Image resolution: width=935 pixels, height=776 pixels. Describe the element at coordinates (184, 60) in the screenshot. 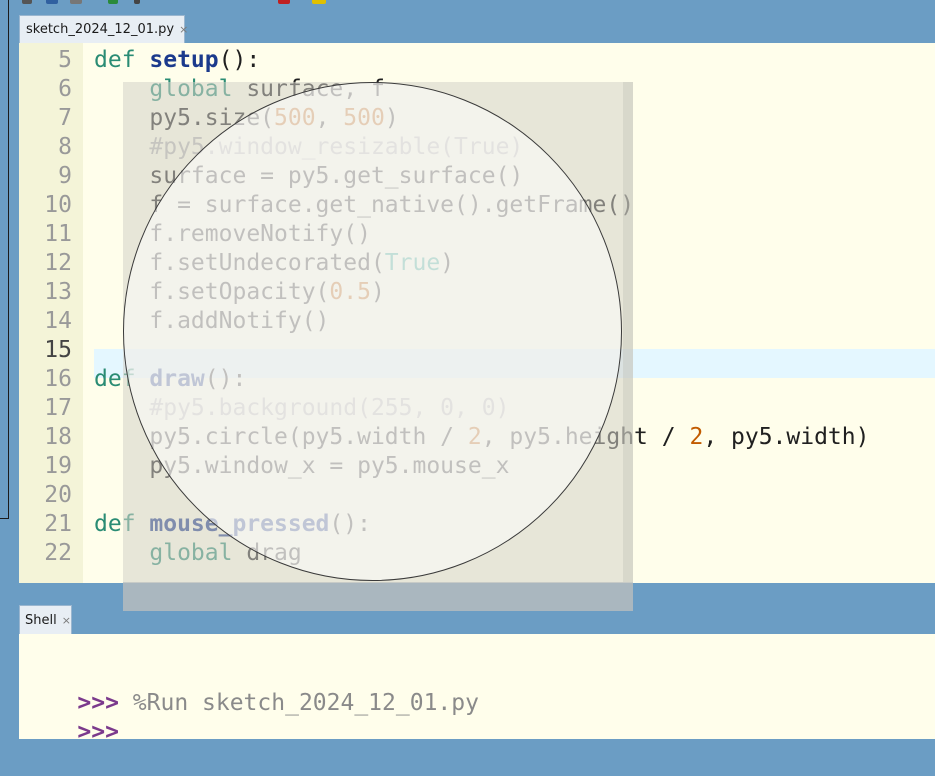

I see `code-token: setup` at that location.